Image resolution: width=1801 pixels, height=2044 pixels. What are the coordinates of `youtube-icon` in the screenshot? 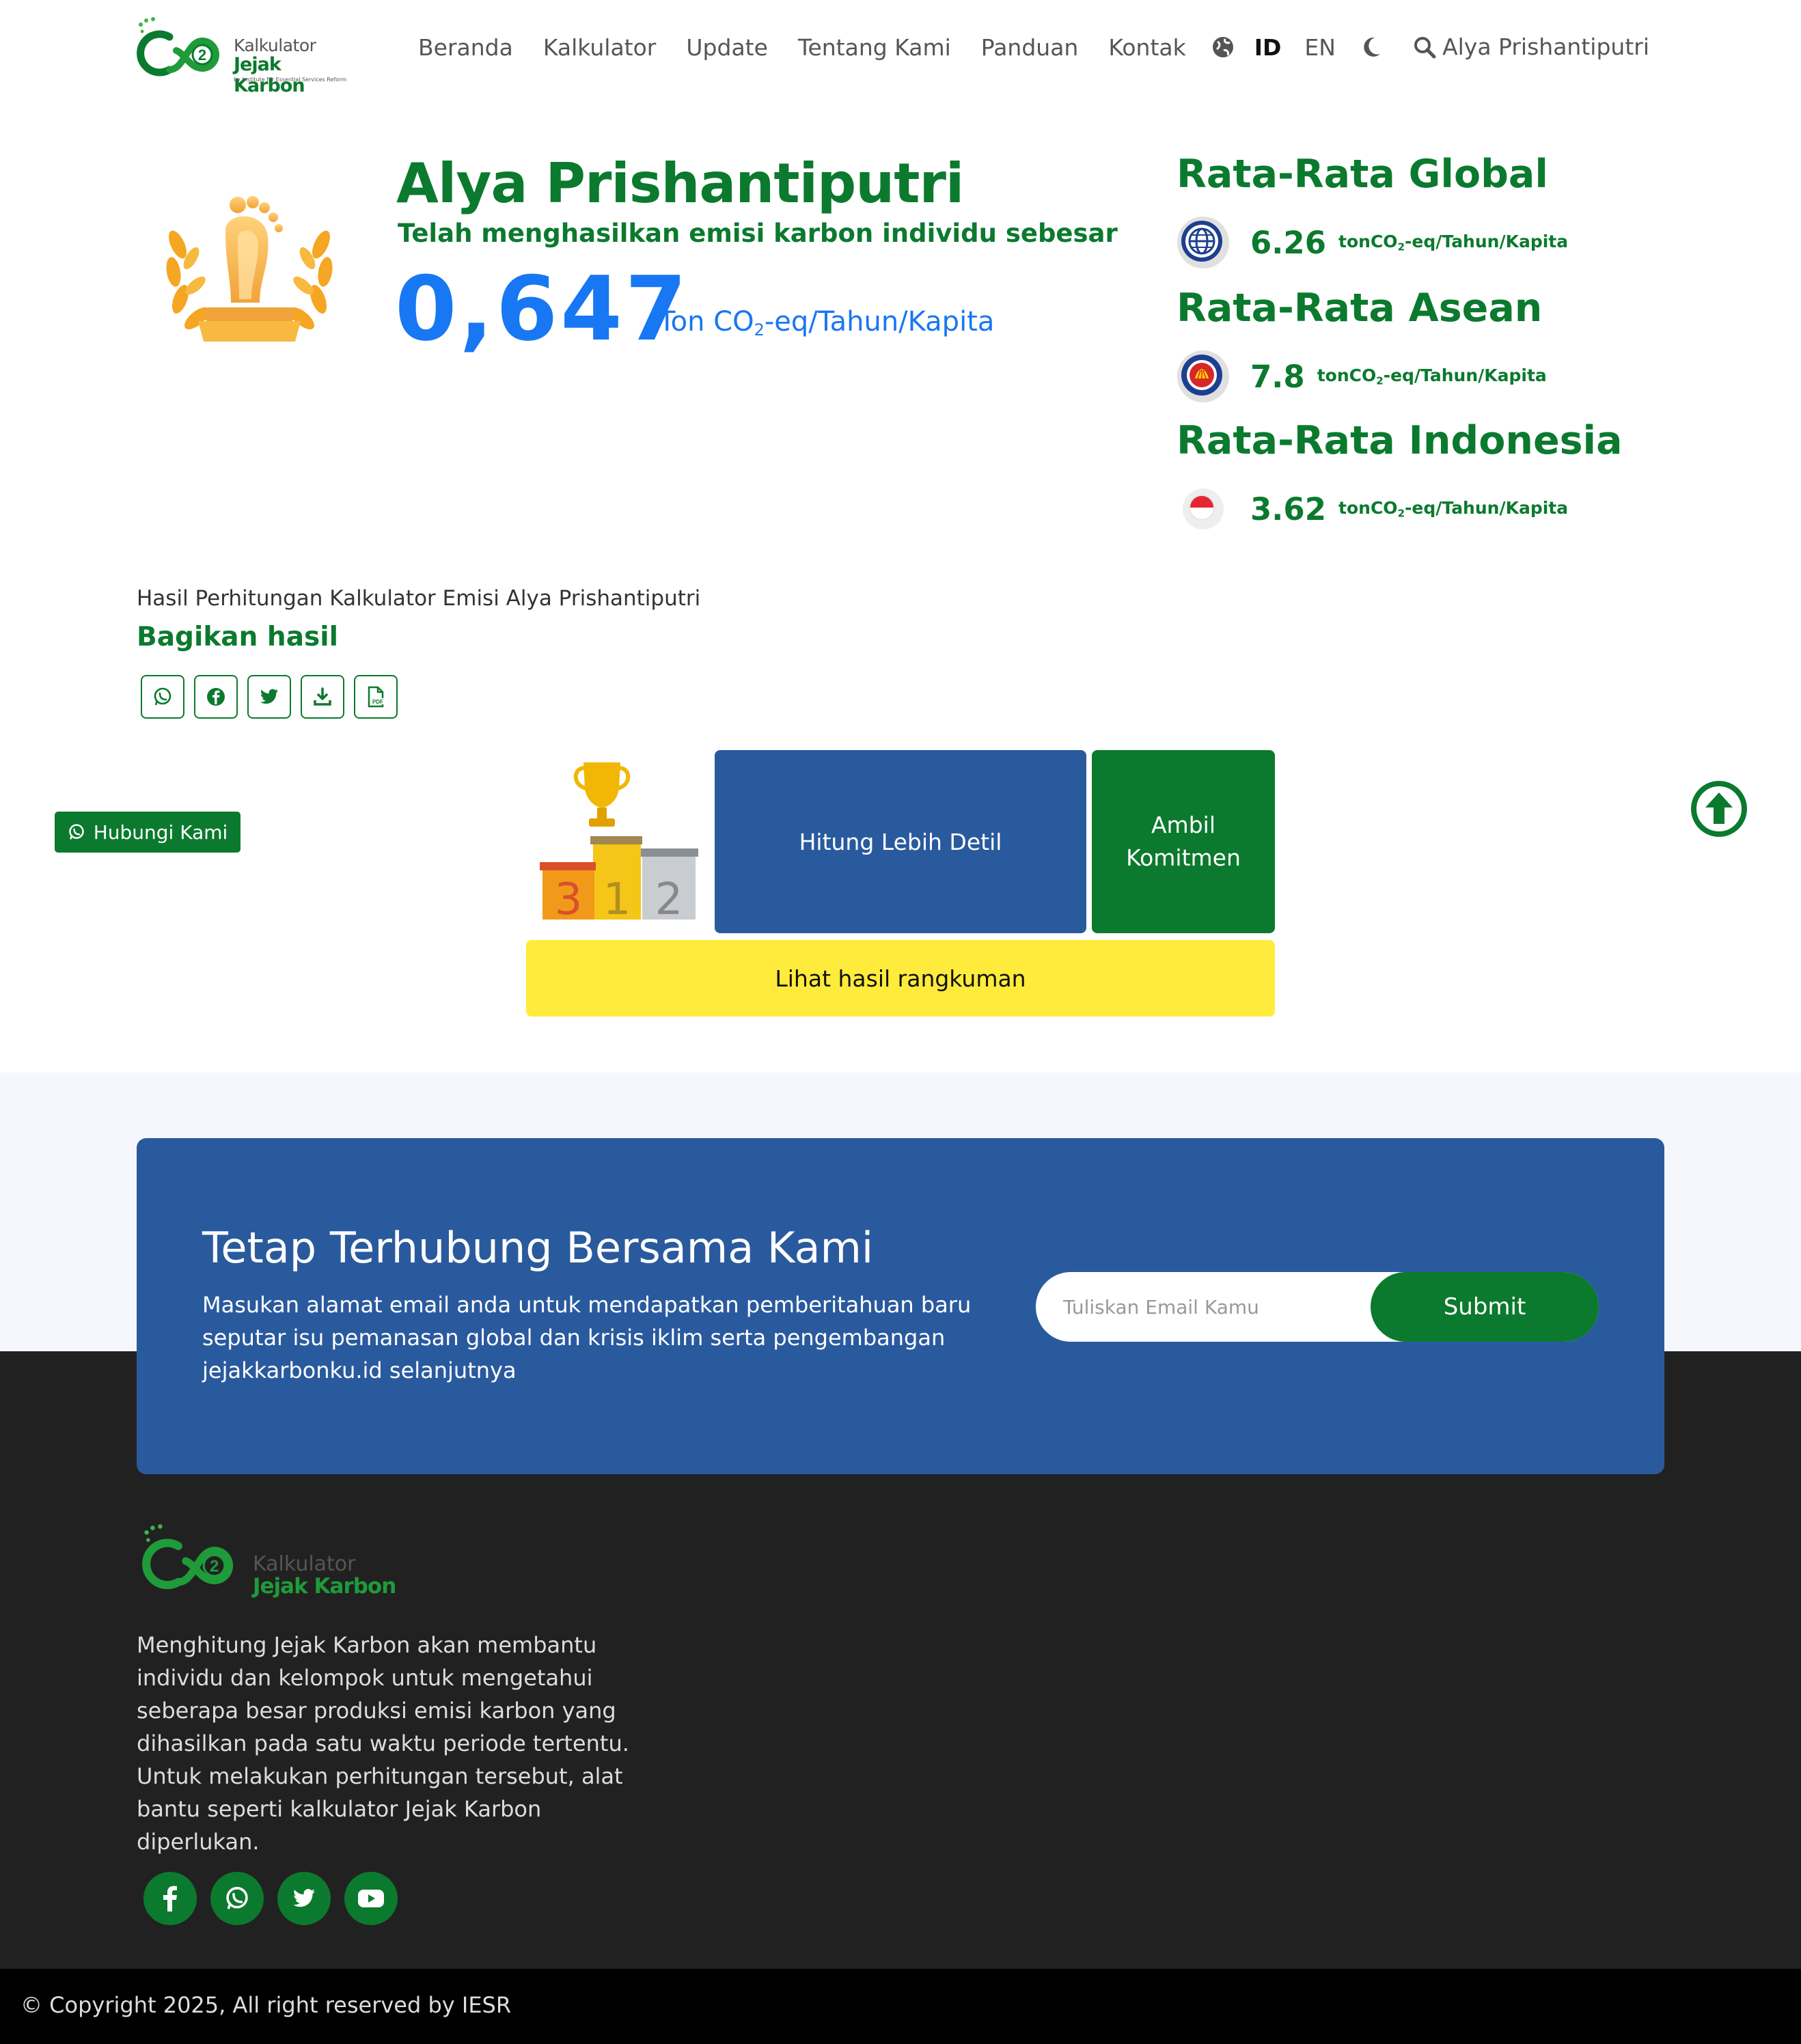 It's located at (371, 1898).